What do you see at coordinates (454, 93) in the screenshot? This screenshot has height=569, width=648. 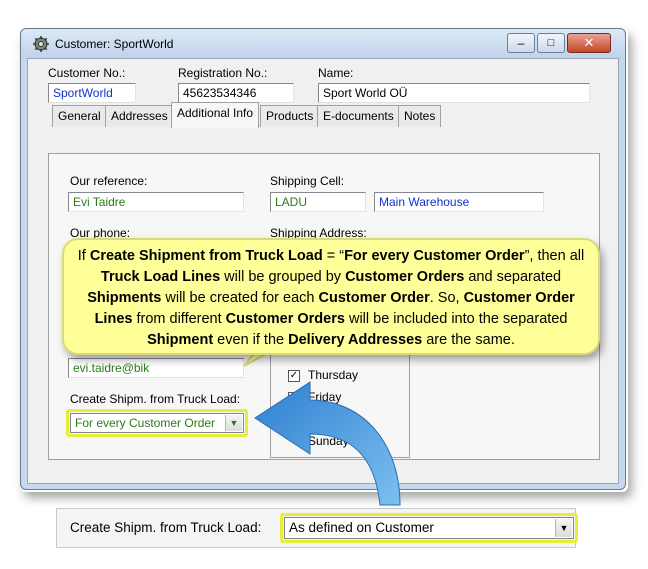 I see `name-input: Sport World OÜ` at bounding box center [454, 93].